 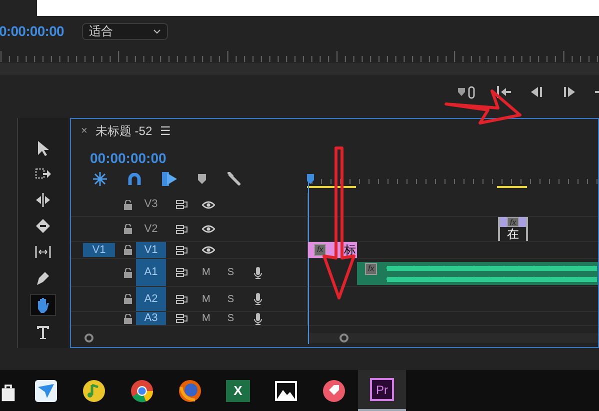 I want to click on bird-icon, so click(x=46, y=390).